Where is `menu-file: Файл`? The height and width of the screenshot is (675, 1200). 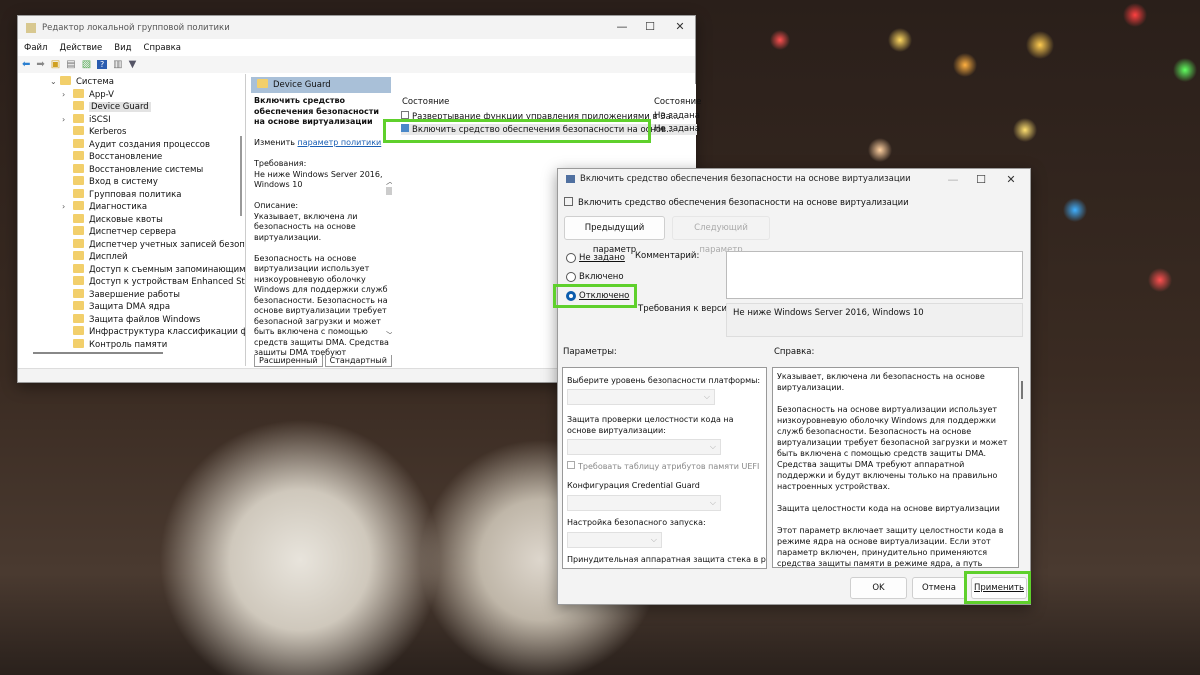 menu-file: Файл is located at coordinates (35, 48).